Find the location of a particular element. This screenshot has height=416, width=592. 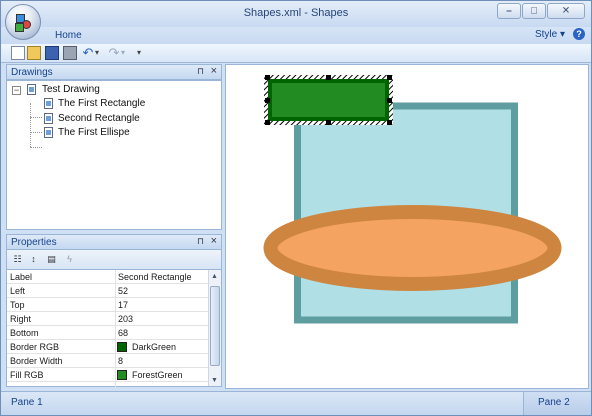

property-value: 52 is located at coordinates (123, 291).